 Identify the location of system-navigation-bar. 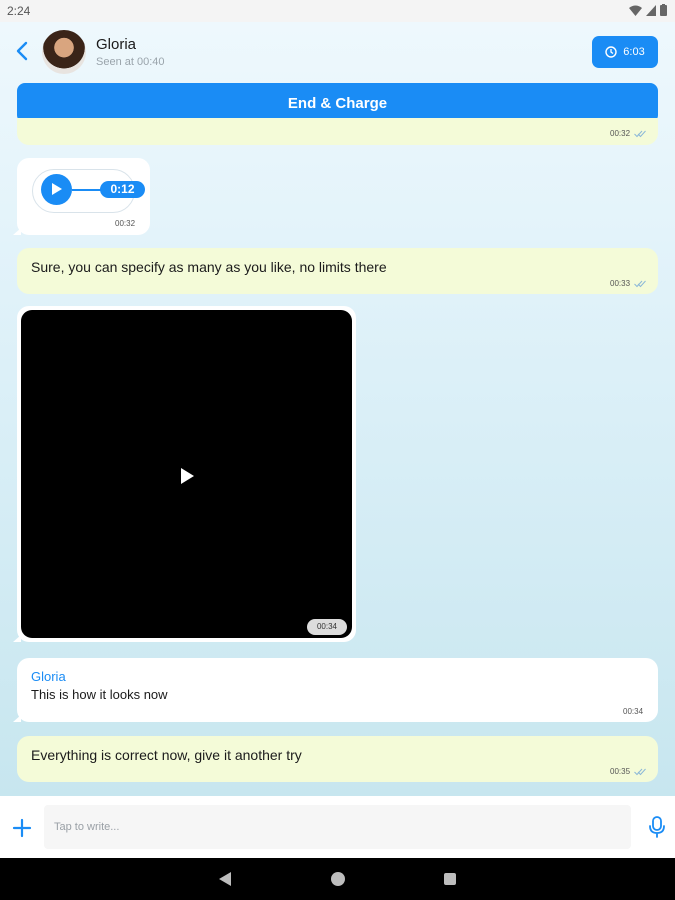
(337, 879).